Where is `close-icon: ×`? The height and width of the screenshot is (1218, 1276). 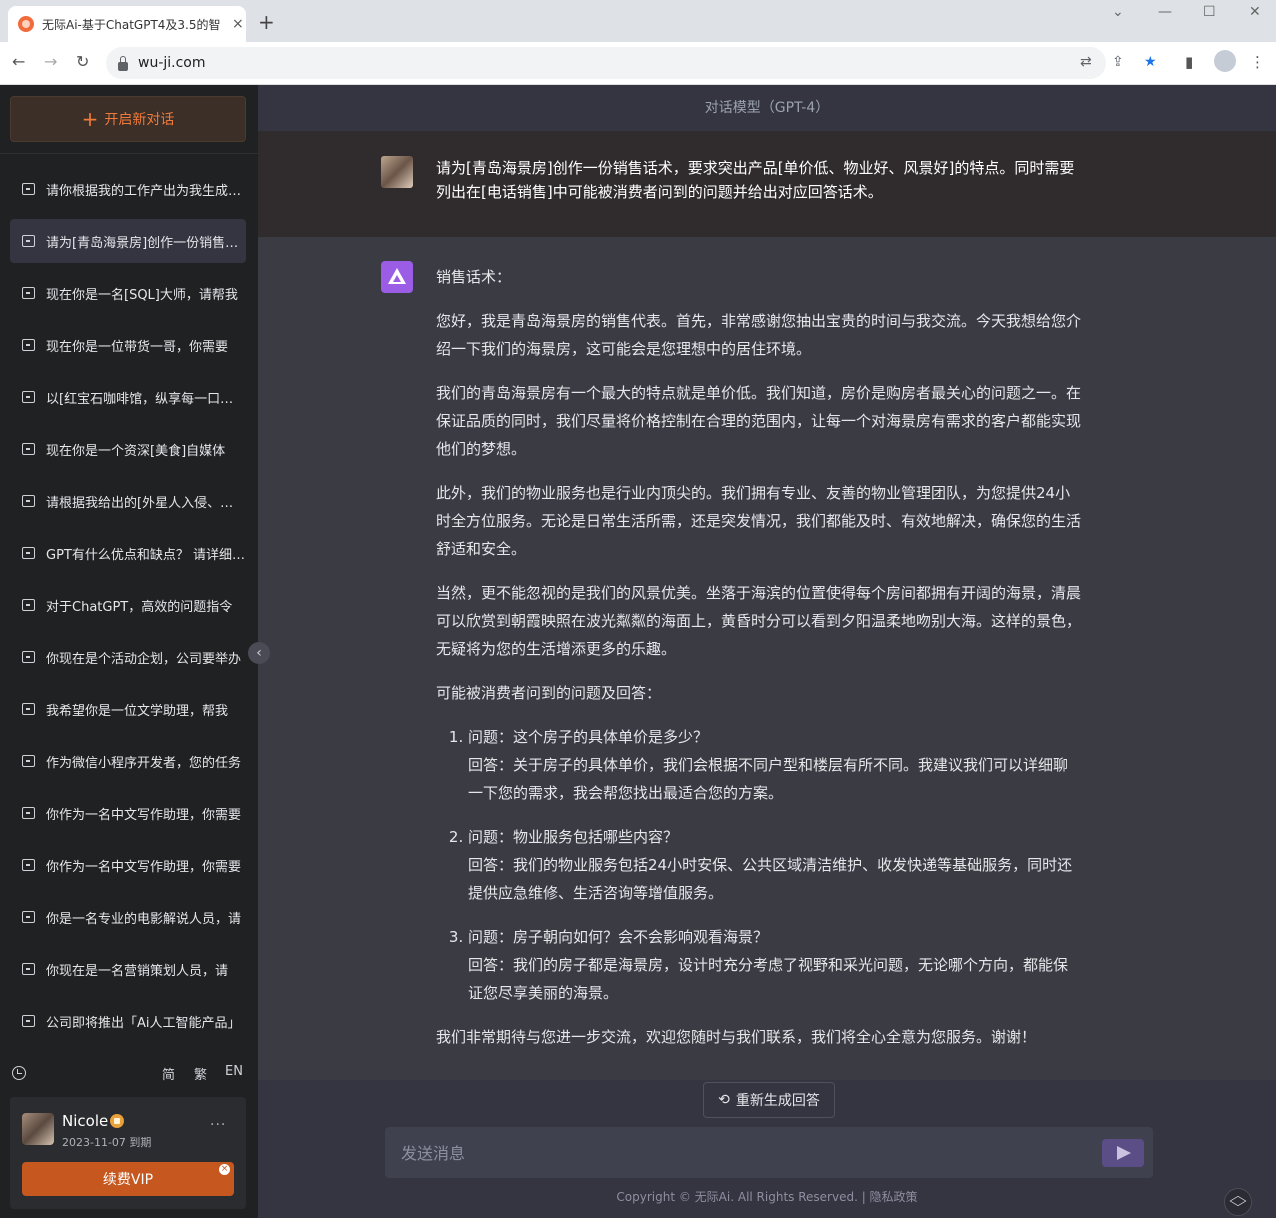 close-icon: × is located at coordinates (224, 1169).